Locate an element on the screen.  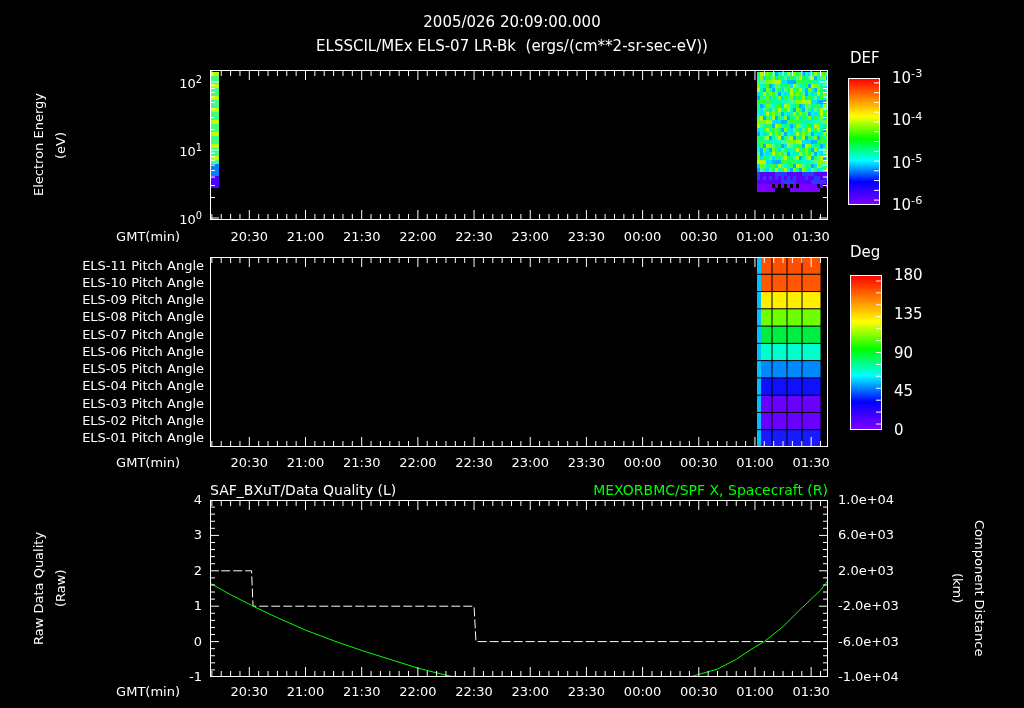
tick-label: 6.0e+03 is located at coordinates (866, 535).